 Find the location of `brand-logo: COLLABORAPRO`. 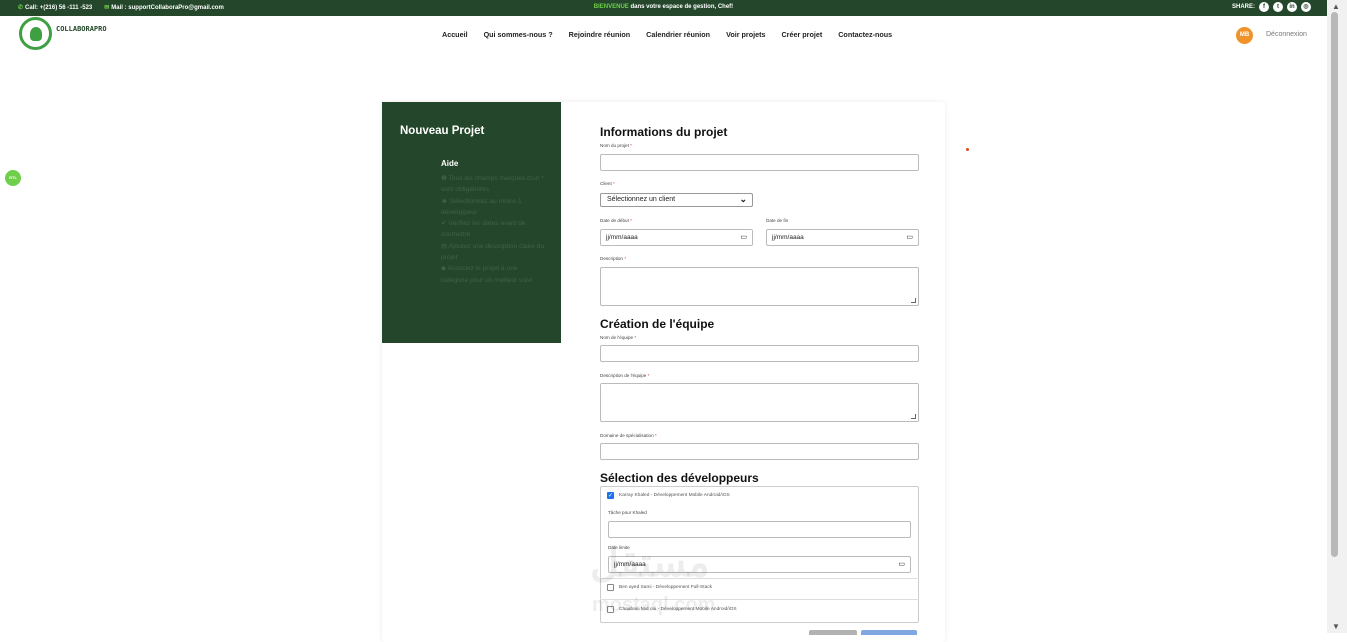

brand-logo: COLLABORAPRO is located at coordinates (63, 33).